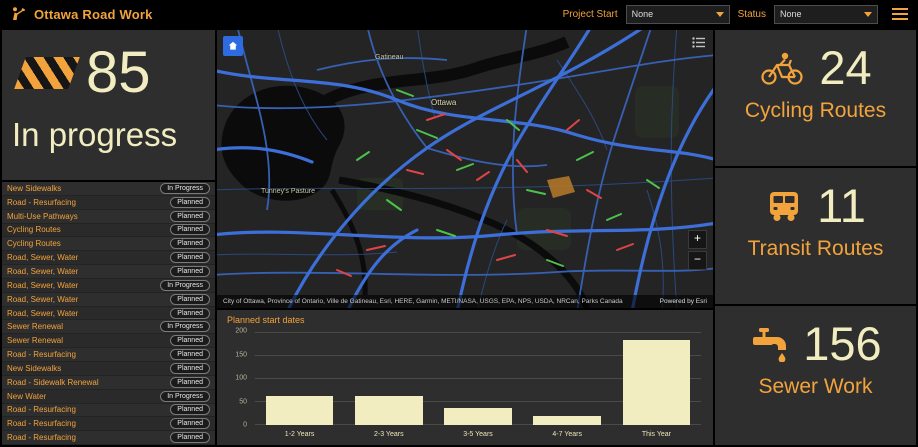 This screenshot has height=447, width=918. What do you see at coordinates (841, 205) in the screenshot?
I see `transit-count: 11` at bounding box center [841, 205].